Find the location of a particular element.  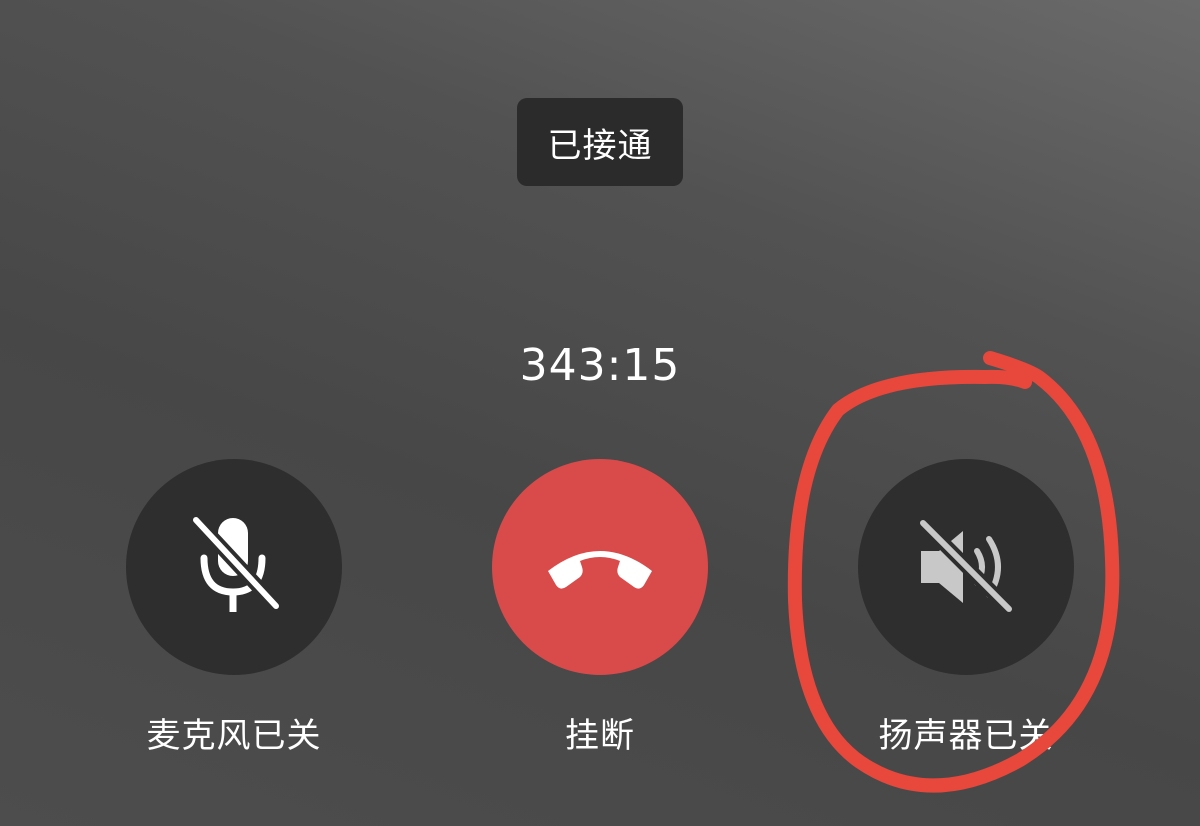

call-status-text: 已接通 is located at coordinates (600, 145).